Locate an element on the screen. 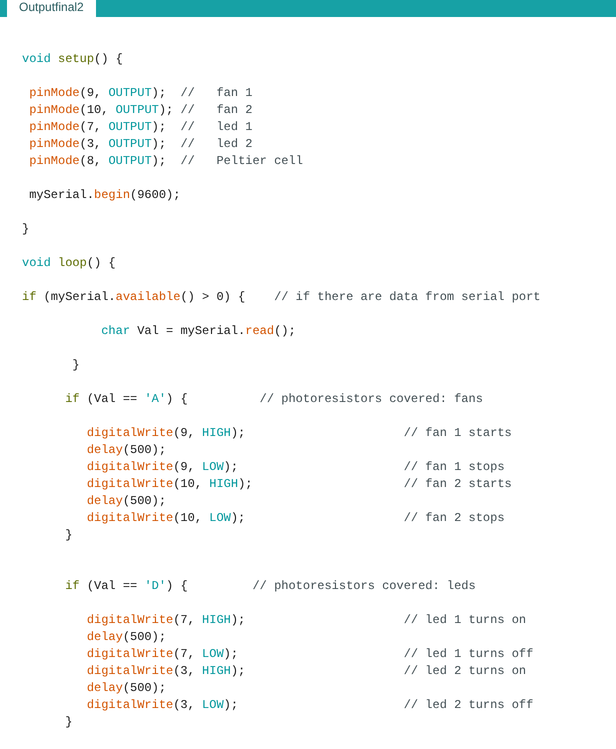 Image resolution: width=616 pixels, height=749 pixels. code-comment: // fan 2 is located at coordinates (216, 110).